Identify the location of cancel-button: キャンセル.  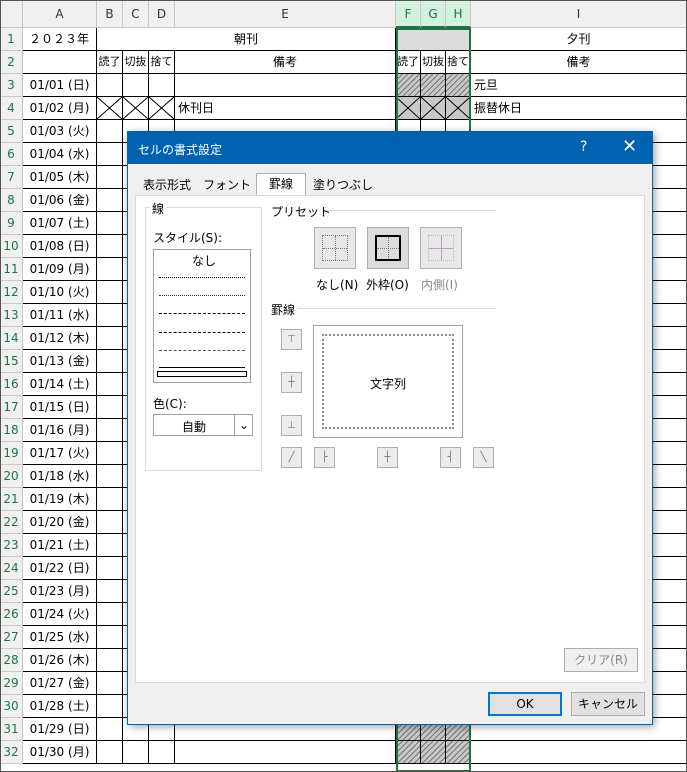
(608, 704).